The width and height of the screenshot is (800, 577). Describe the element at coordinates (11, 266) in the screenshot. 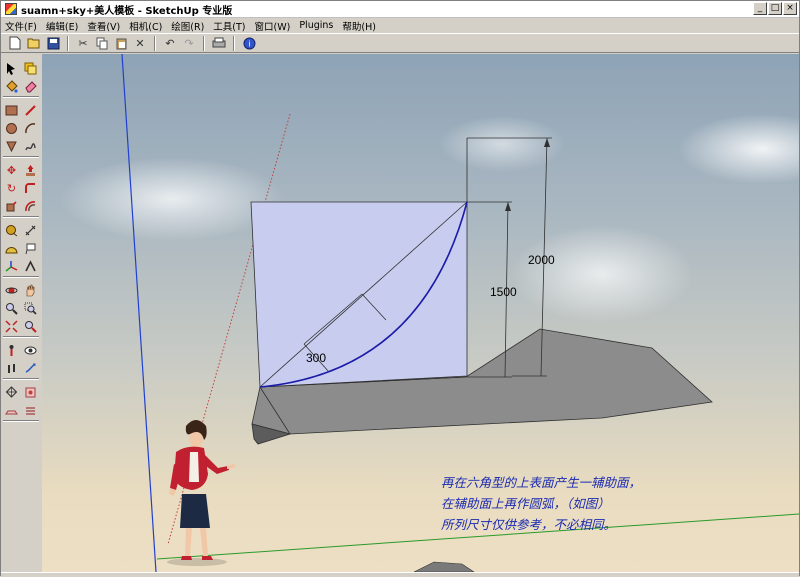

I see `axes-icon` at that location.